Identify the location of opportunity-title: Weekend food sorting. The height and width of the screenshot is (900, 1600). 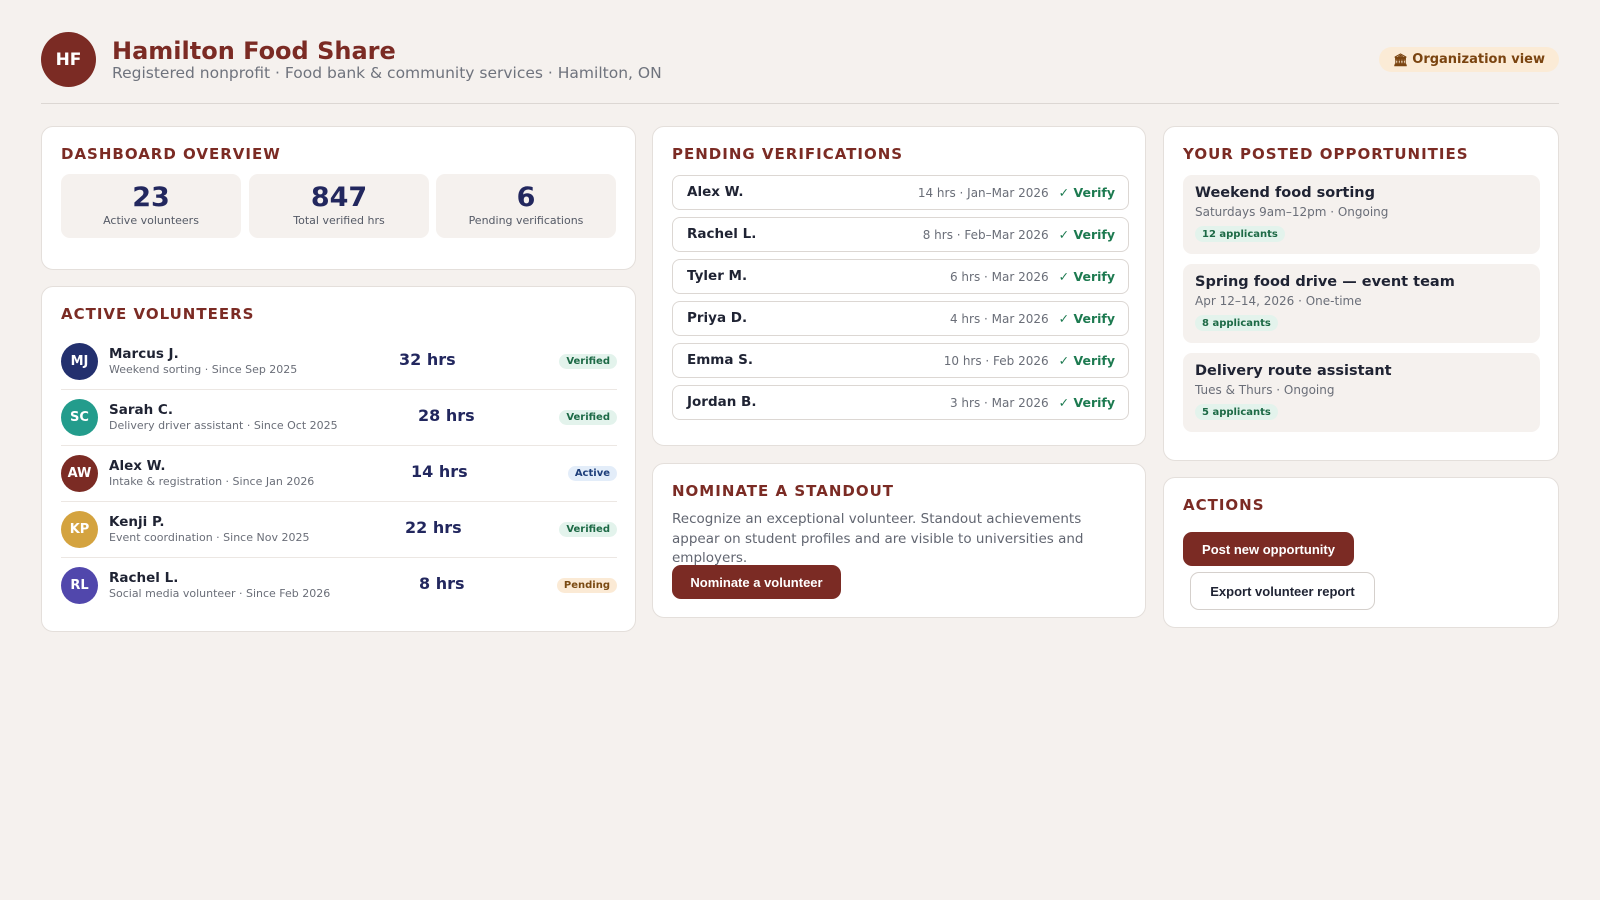
(1285, 193).